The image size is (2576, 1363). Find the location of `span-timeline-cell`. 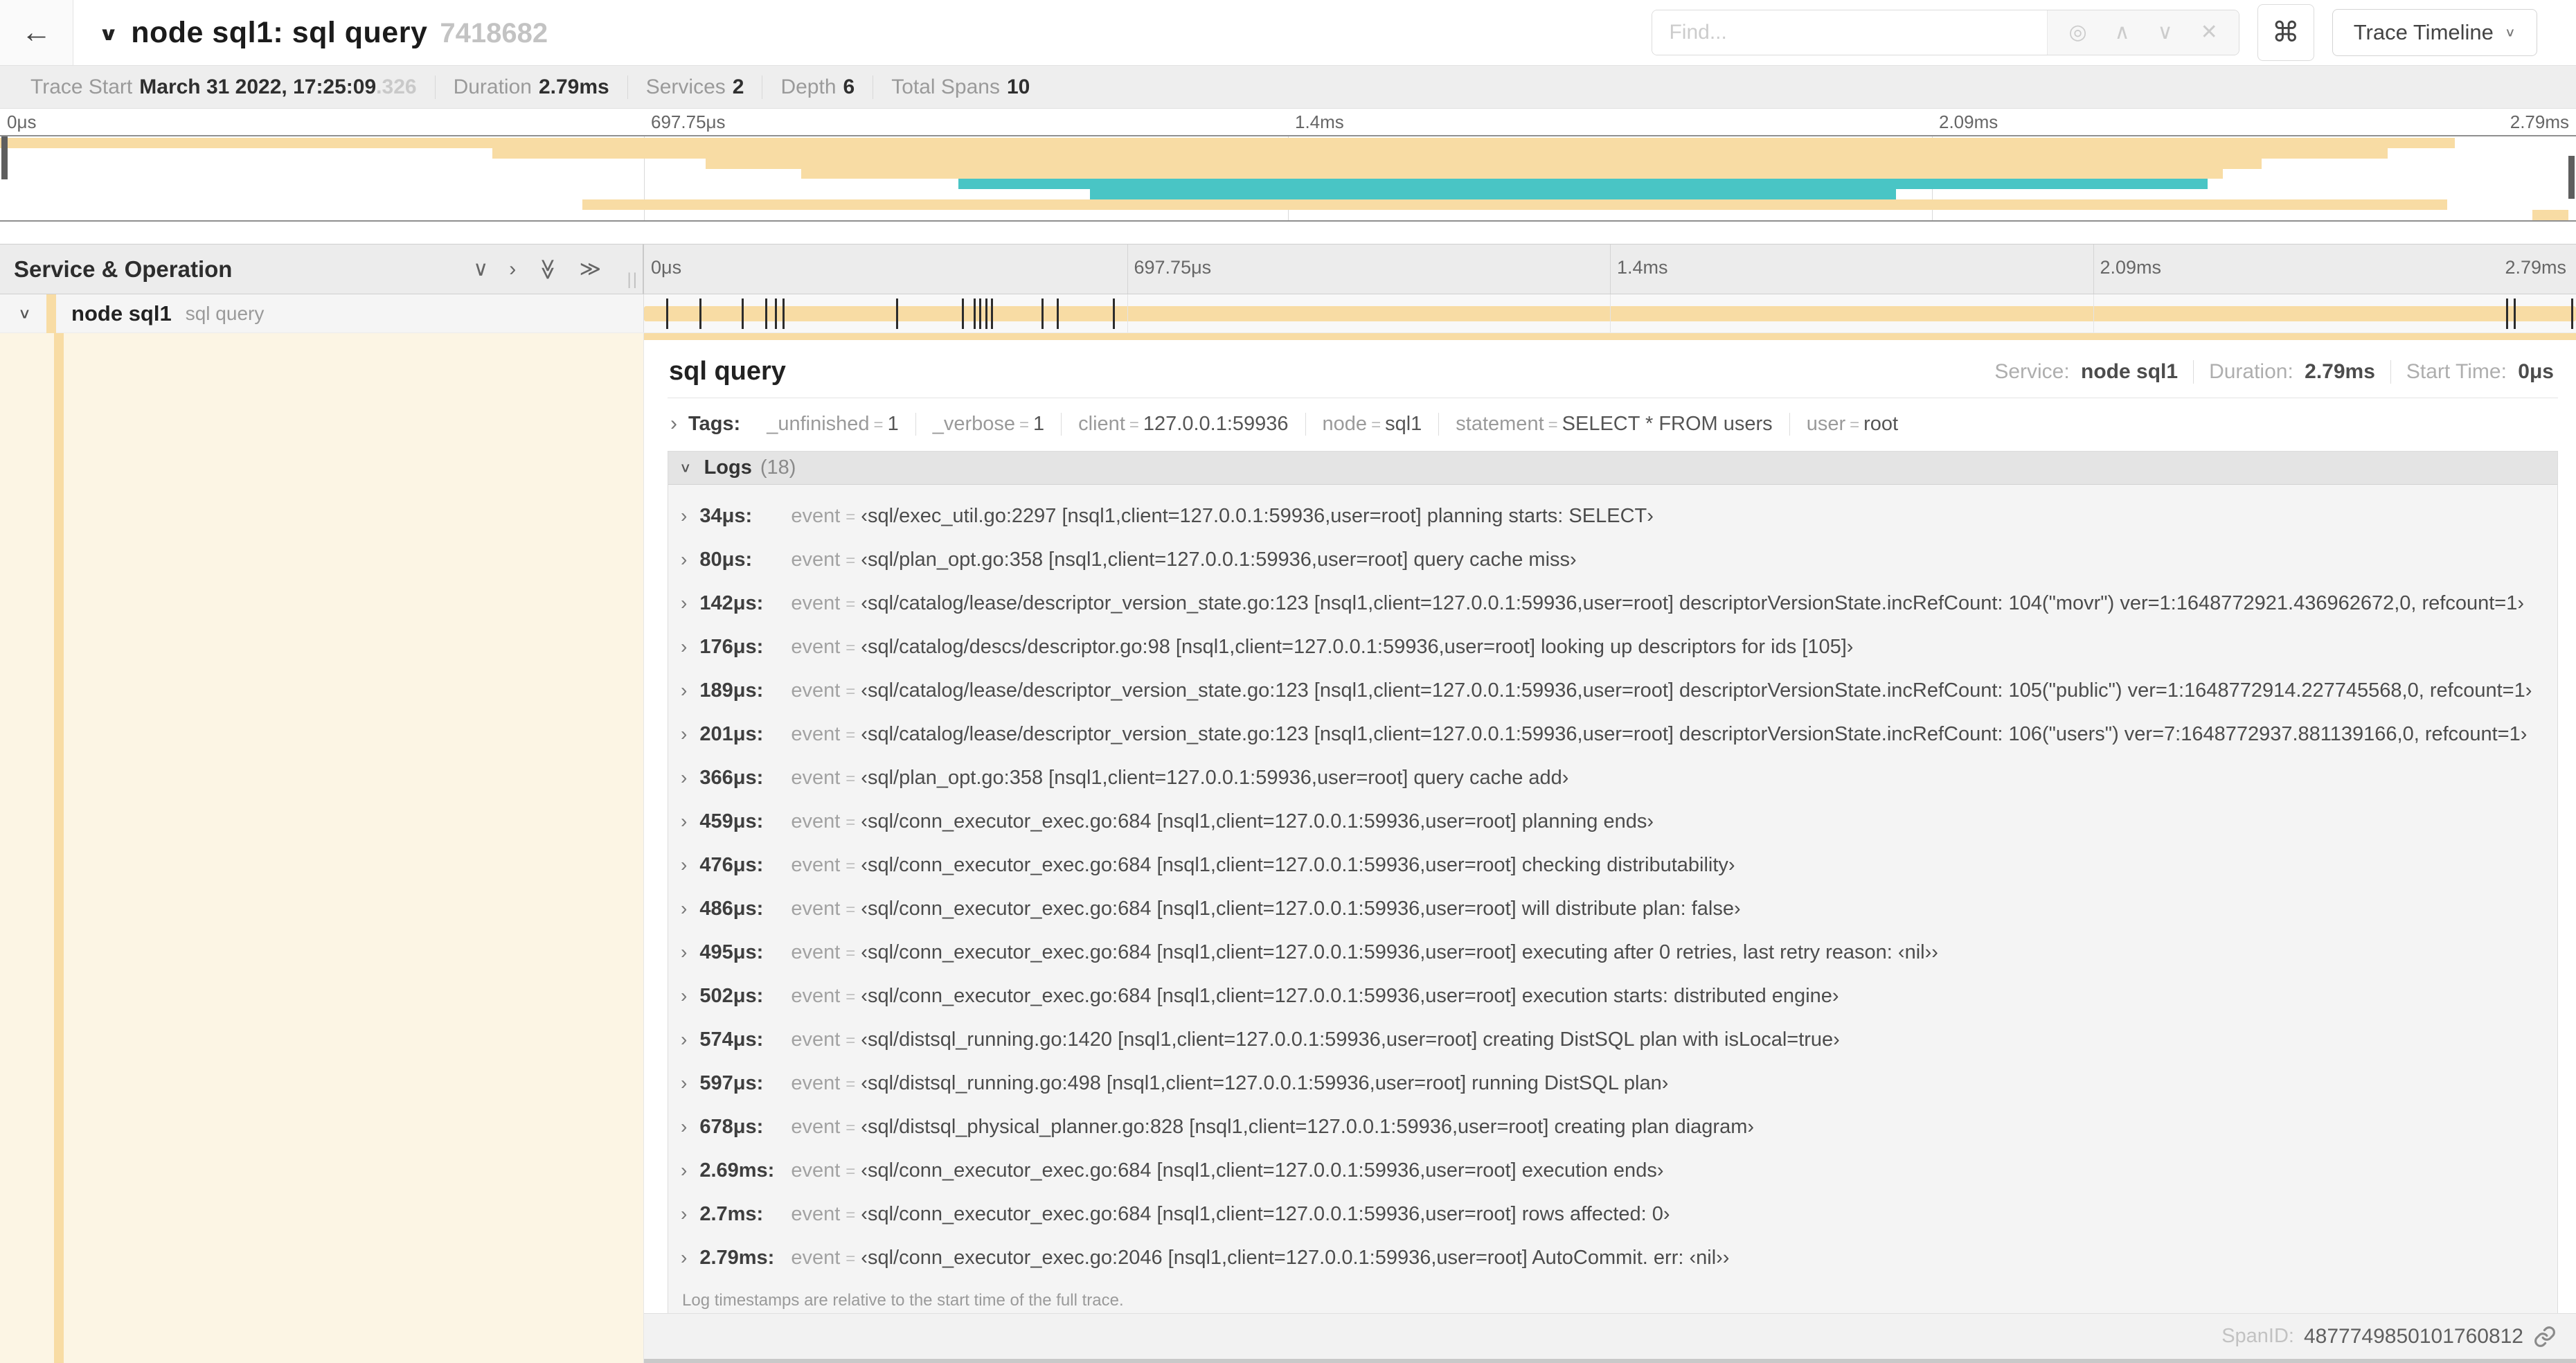

span-timeline-cell is located at coordinates (1610, 313).